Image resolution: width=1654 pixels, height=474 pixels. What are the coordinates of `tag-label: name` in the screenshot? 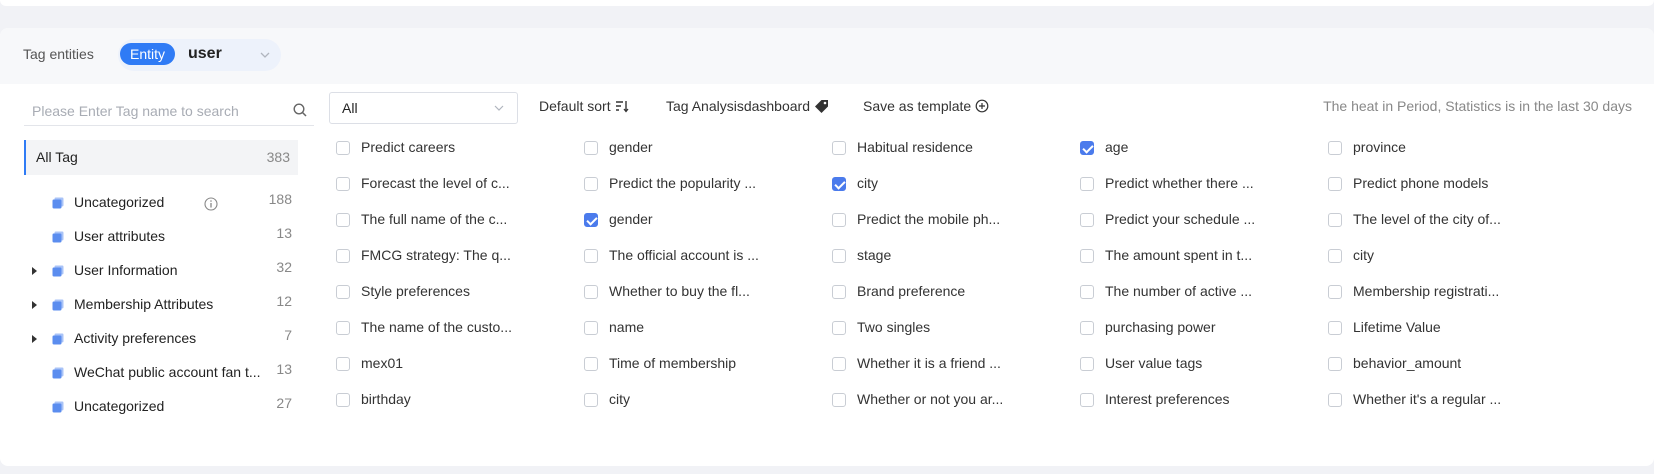 It's located at (627, 327).